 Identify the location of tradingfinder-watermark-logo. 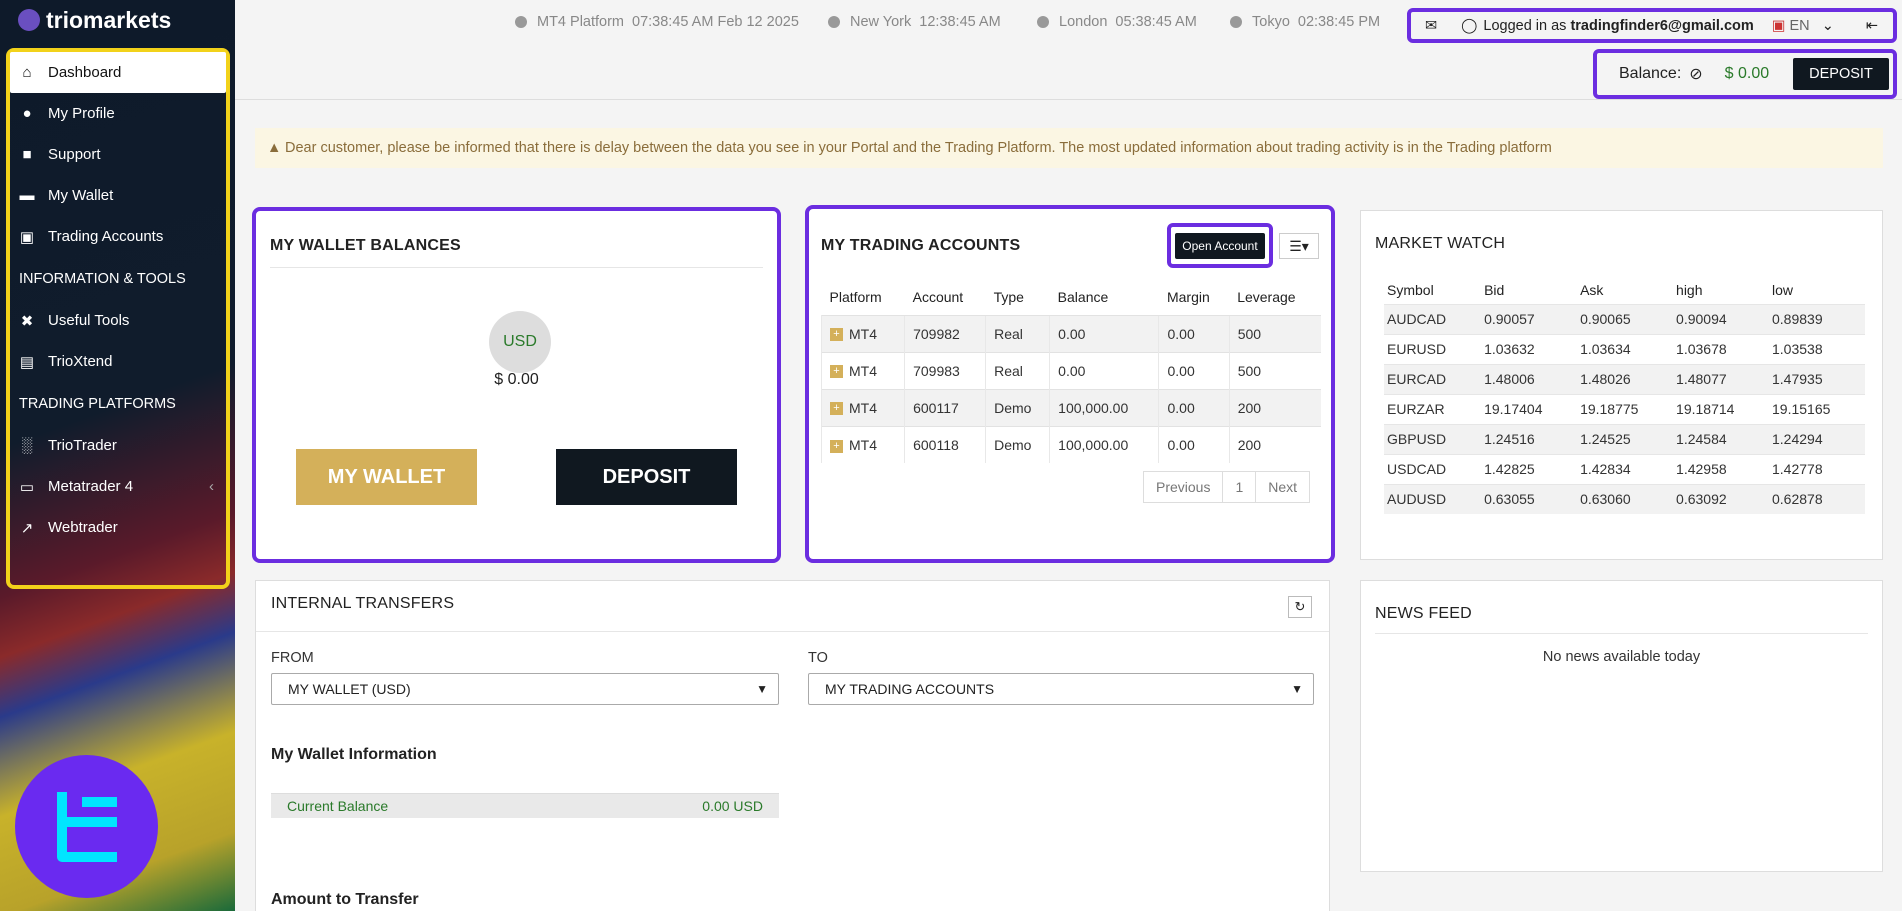
(86, 826).